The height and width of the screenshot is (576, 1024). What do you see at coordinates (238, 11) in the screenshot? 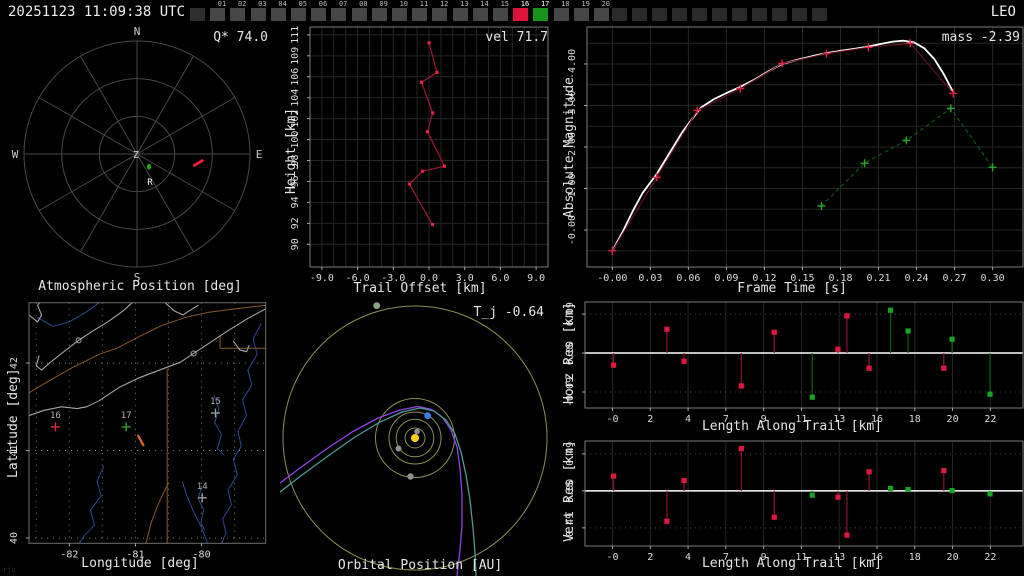
I see `station-indicator-02: 02` at bounding box center [238, 11].